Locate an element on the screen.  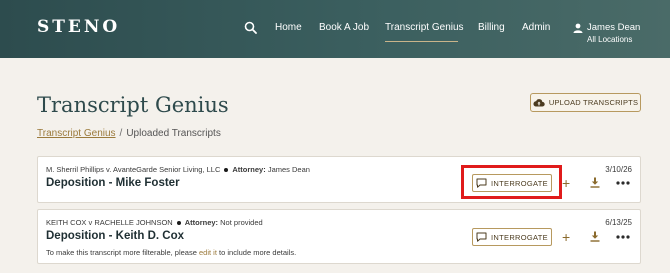
breadcrumb: Transcript Genius / Uploaded Transcripts is located at coordinates (129, 133).